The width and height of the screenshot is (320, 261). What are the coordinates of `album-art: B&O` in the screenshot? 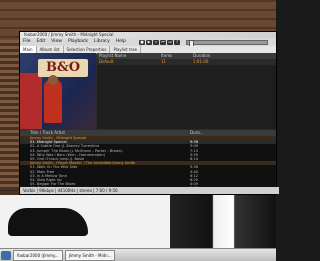 It's located at (58, 91).